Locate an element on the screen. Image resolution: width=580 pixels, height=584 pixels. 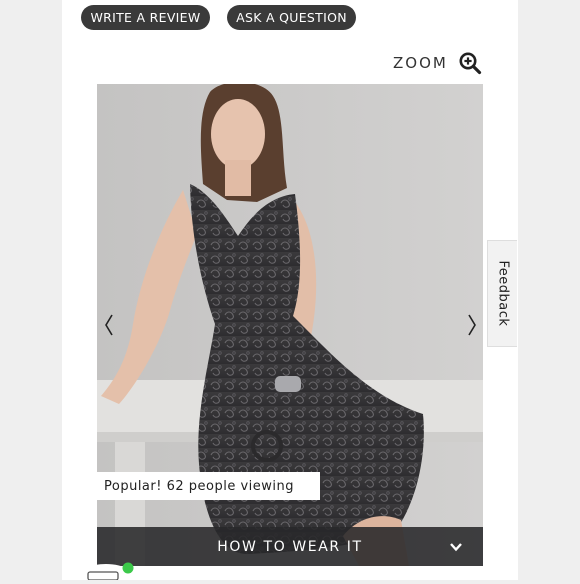
carousel-next-button is located at coordinates (472, 325).